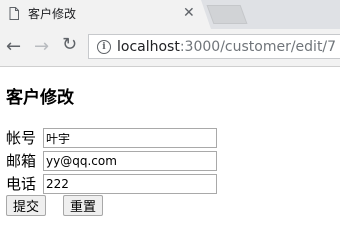 Image resolution: width=340 pixels, height=240 pixels. I want to click on phone-row: 电话, so click(116, 185).